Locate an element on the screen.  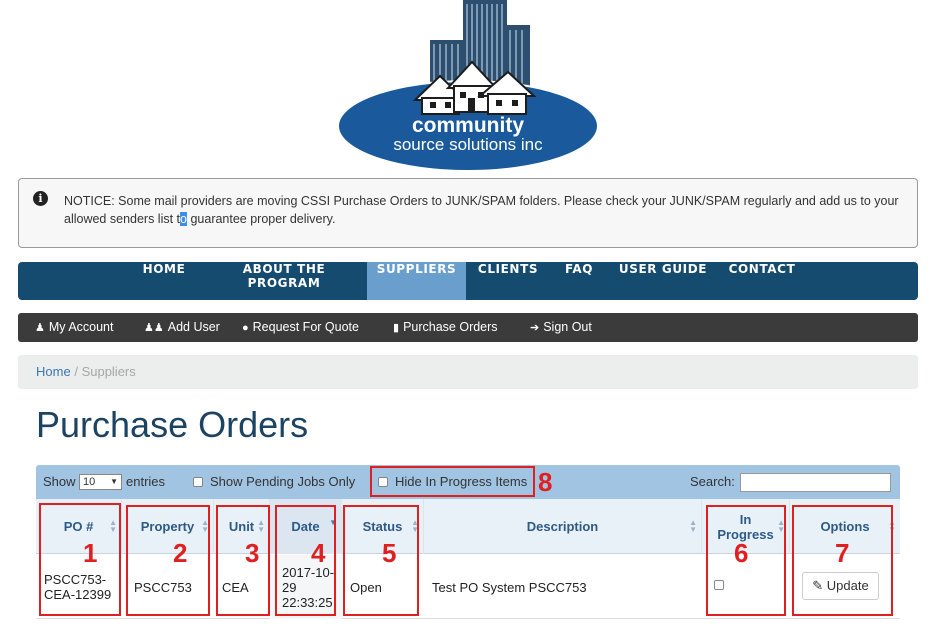
logo-line-1: community is located at coordinates (468, 125).